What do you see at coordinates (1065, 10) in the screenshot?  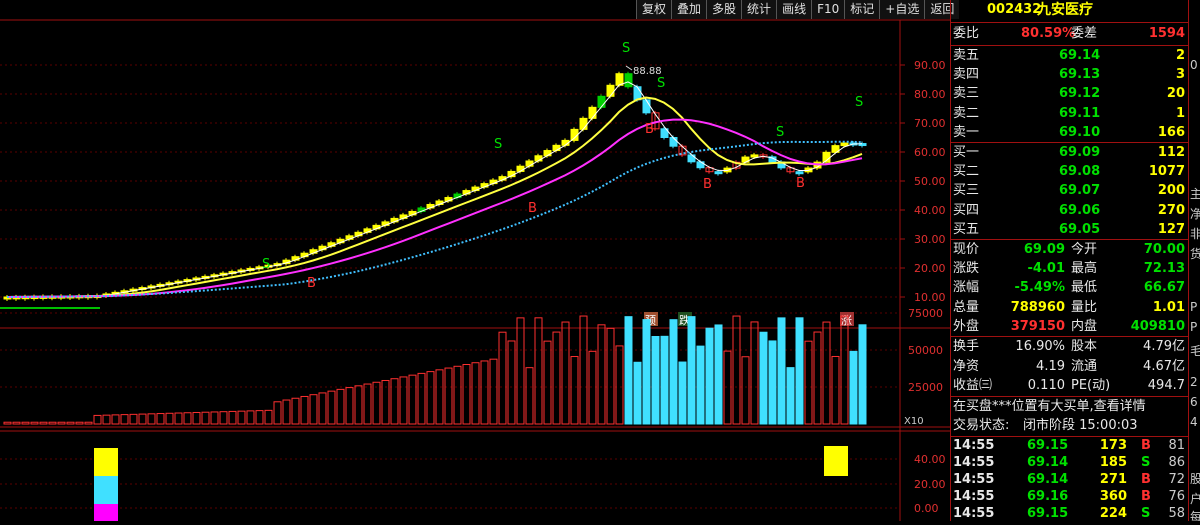 I see `stock-name: 九安医疗` at bounding box center [1065, 10].